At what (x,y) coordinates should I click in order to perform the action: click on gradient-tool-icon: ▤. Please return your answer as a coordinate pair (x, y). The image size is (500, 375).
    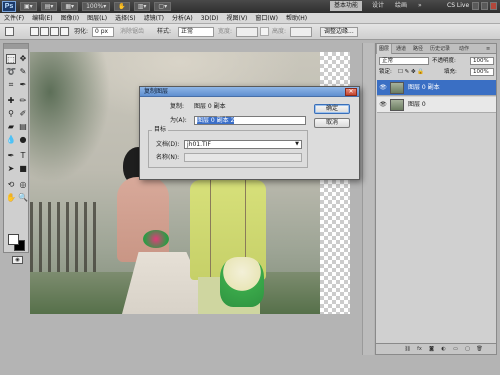
    Looking at the image, I should click on (23, 127).